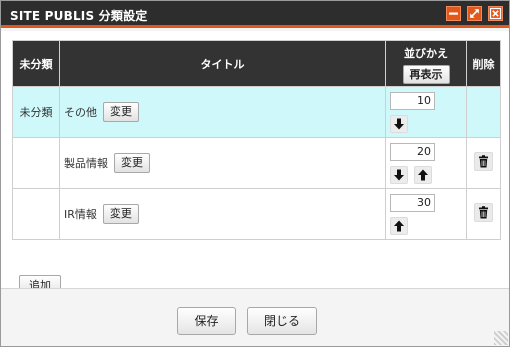 The height and width of the screenshot is (347, 510). I want to click on category-title: 製品情報, so click(86, 163).